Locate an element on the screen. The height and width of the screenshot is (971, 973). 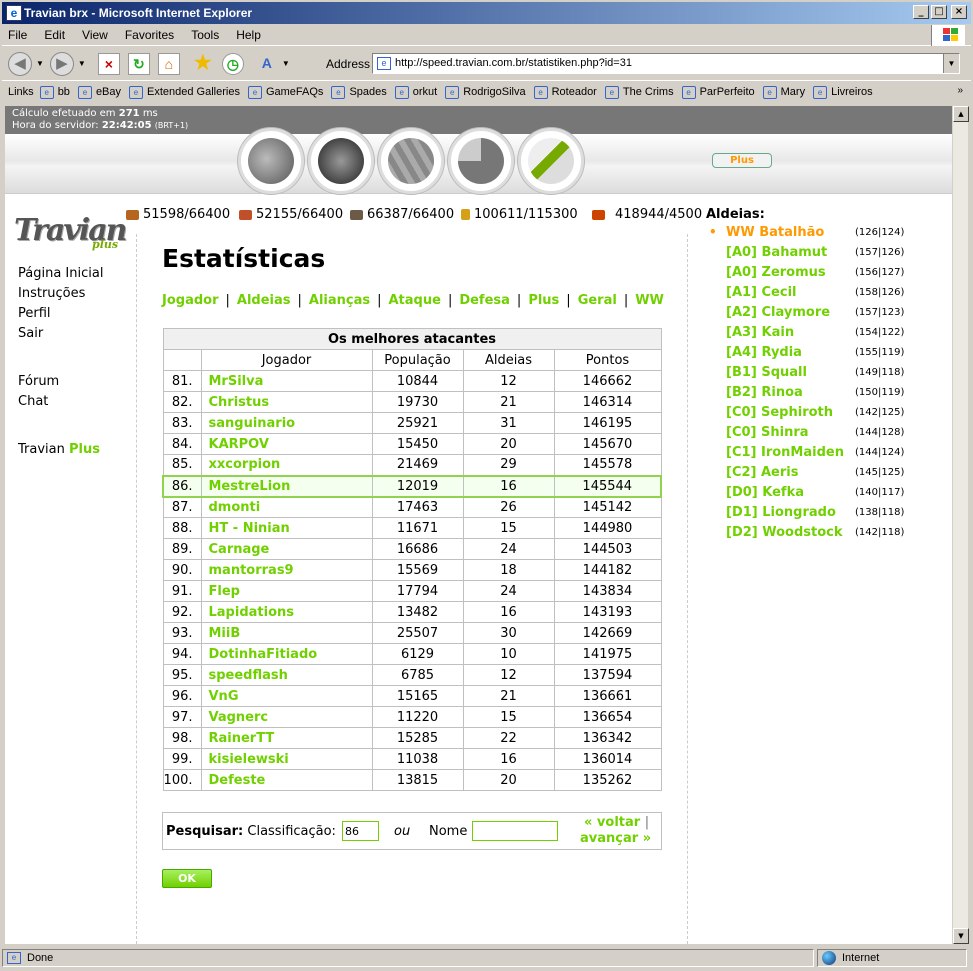
village-name: [B1] Squall is located at coordinates (766, 372).